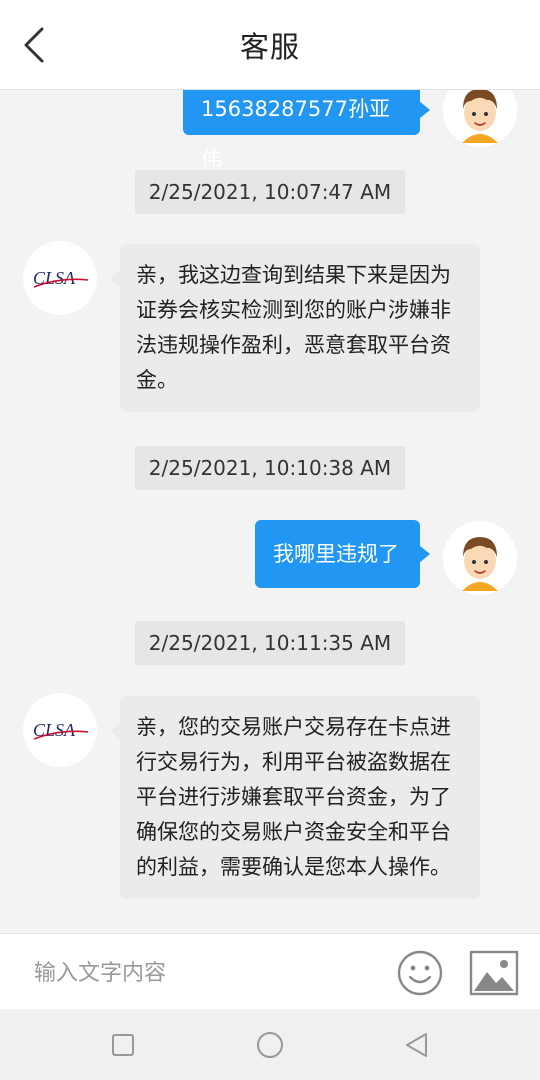 This screenshot has width=540, height=1080. I want to click on message-input, so click(199, 973).